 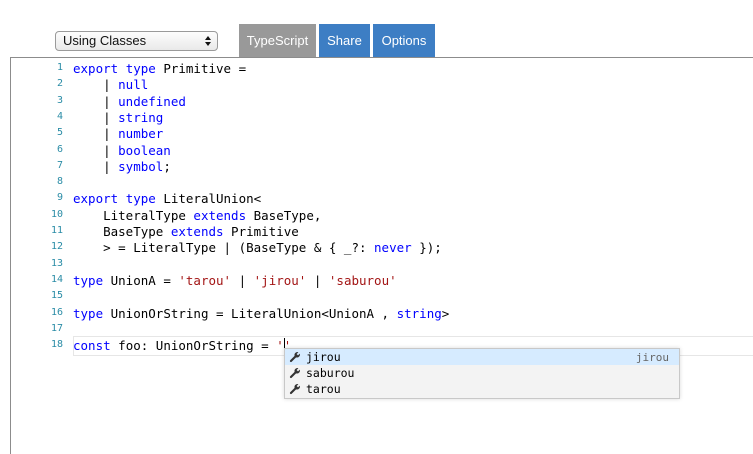 I want to click on line-number: 6, so click(x=59, y=149).